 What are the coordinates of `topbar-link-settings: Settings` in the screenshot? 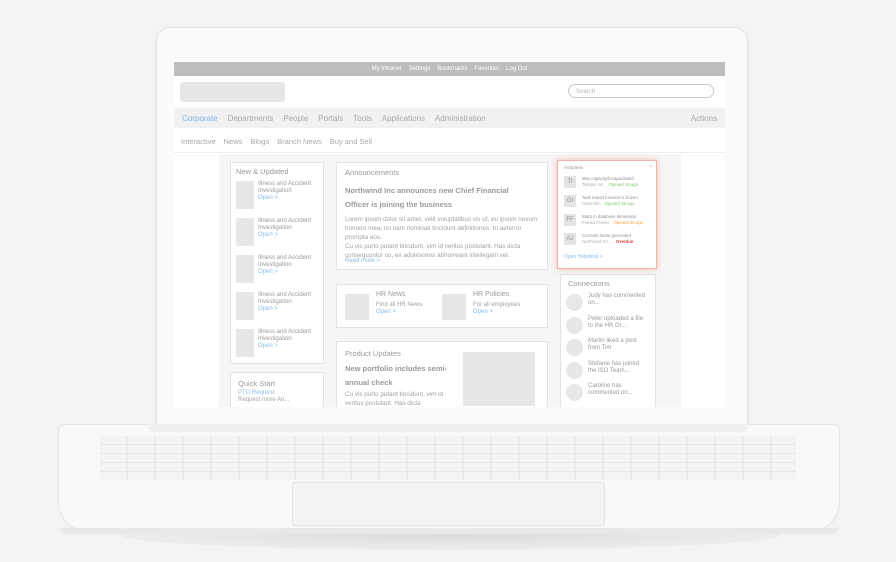 It's located at (420, 69).